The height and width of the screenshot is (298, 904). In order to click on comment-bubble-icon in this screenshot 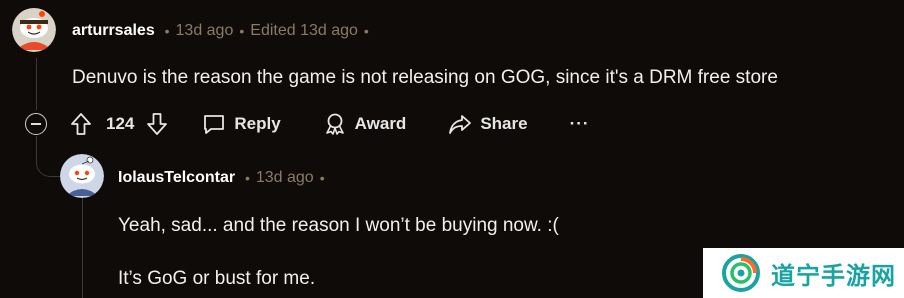, I will do `click(214, 124)`.